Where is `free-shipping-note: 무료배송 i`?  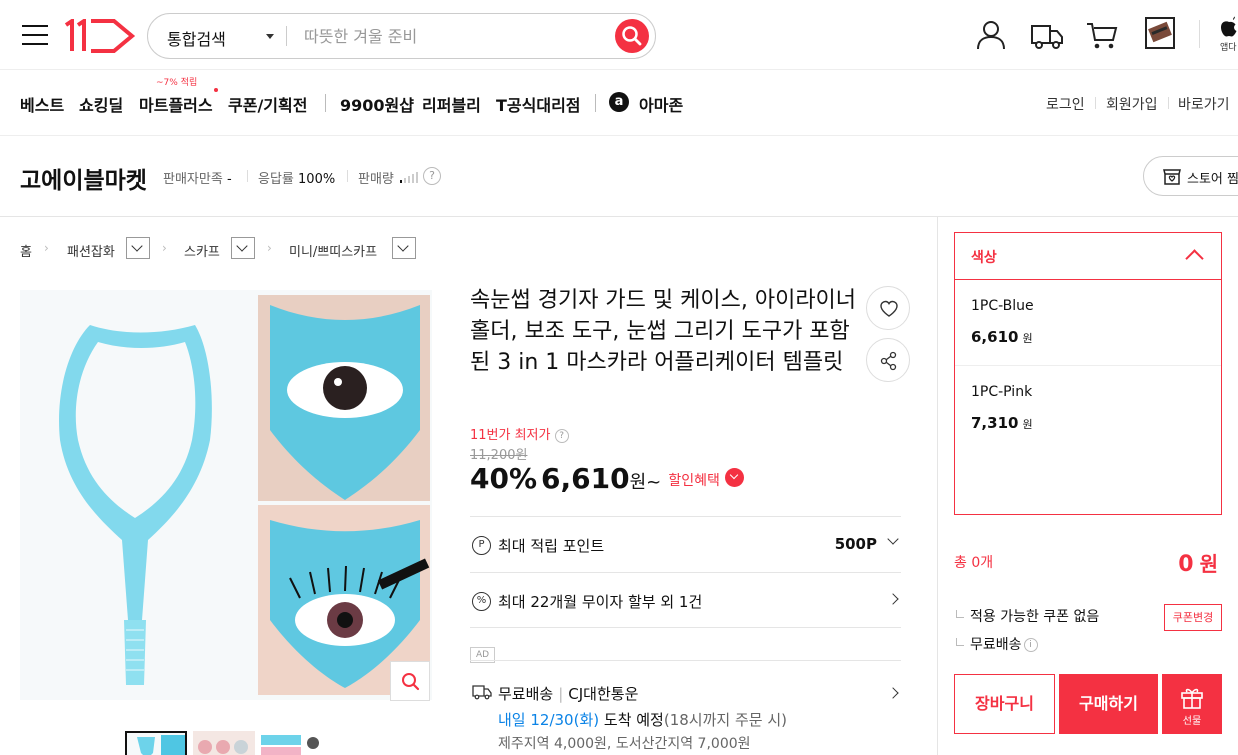 free-shipping-note: 무료배송 i is located at coordinates (997, 644).